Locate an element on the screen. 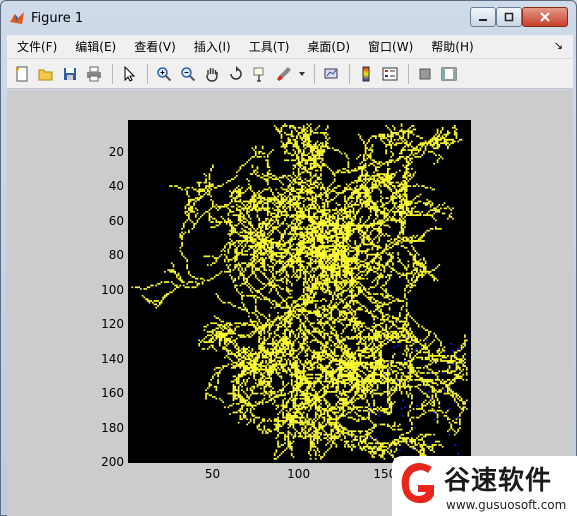 The width and height of the screenshot is (577, 516). pan-button is located at coordinates (212, 74).